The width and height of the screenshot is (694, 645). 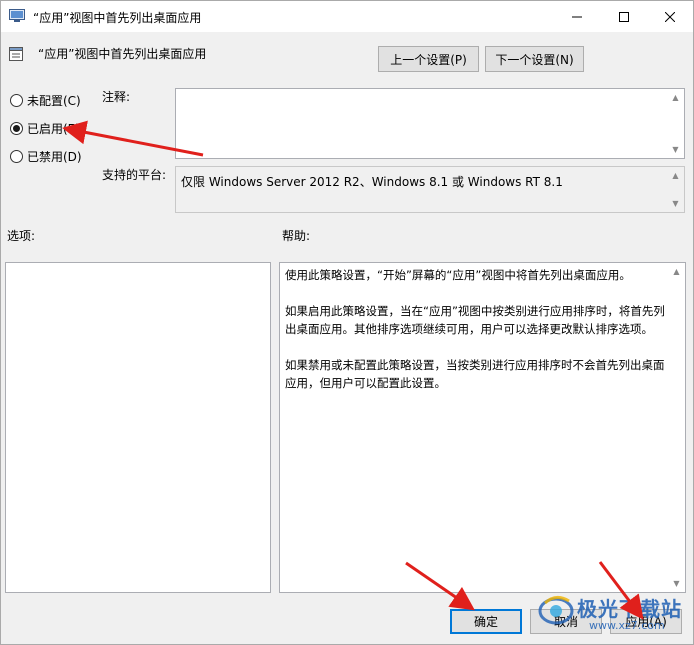 What do you see at coordinates (296, 236) in the screenshot?
I see `help-label: 帮助:` at bounding box center [296, 236].